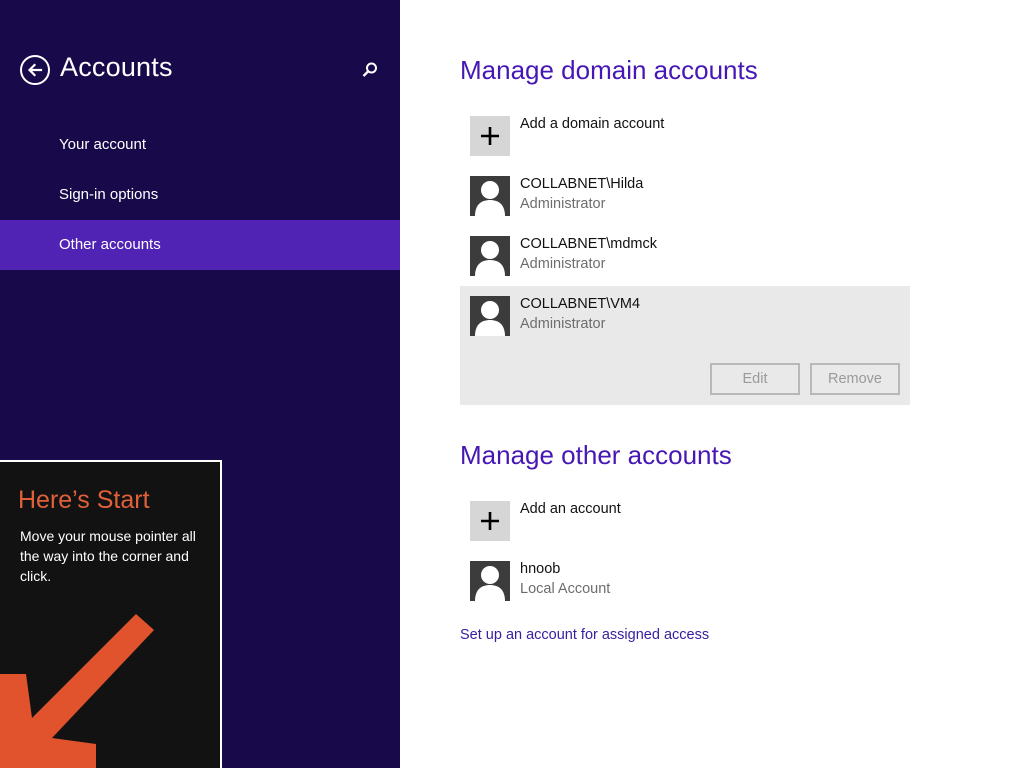  I want to click on add-account-label: Add an account, so click(570, 509).